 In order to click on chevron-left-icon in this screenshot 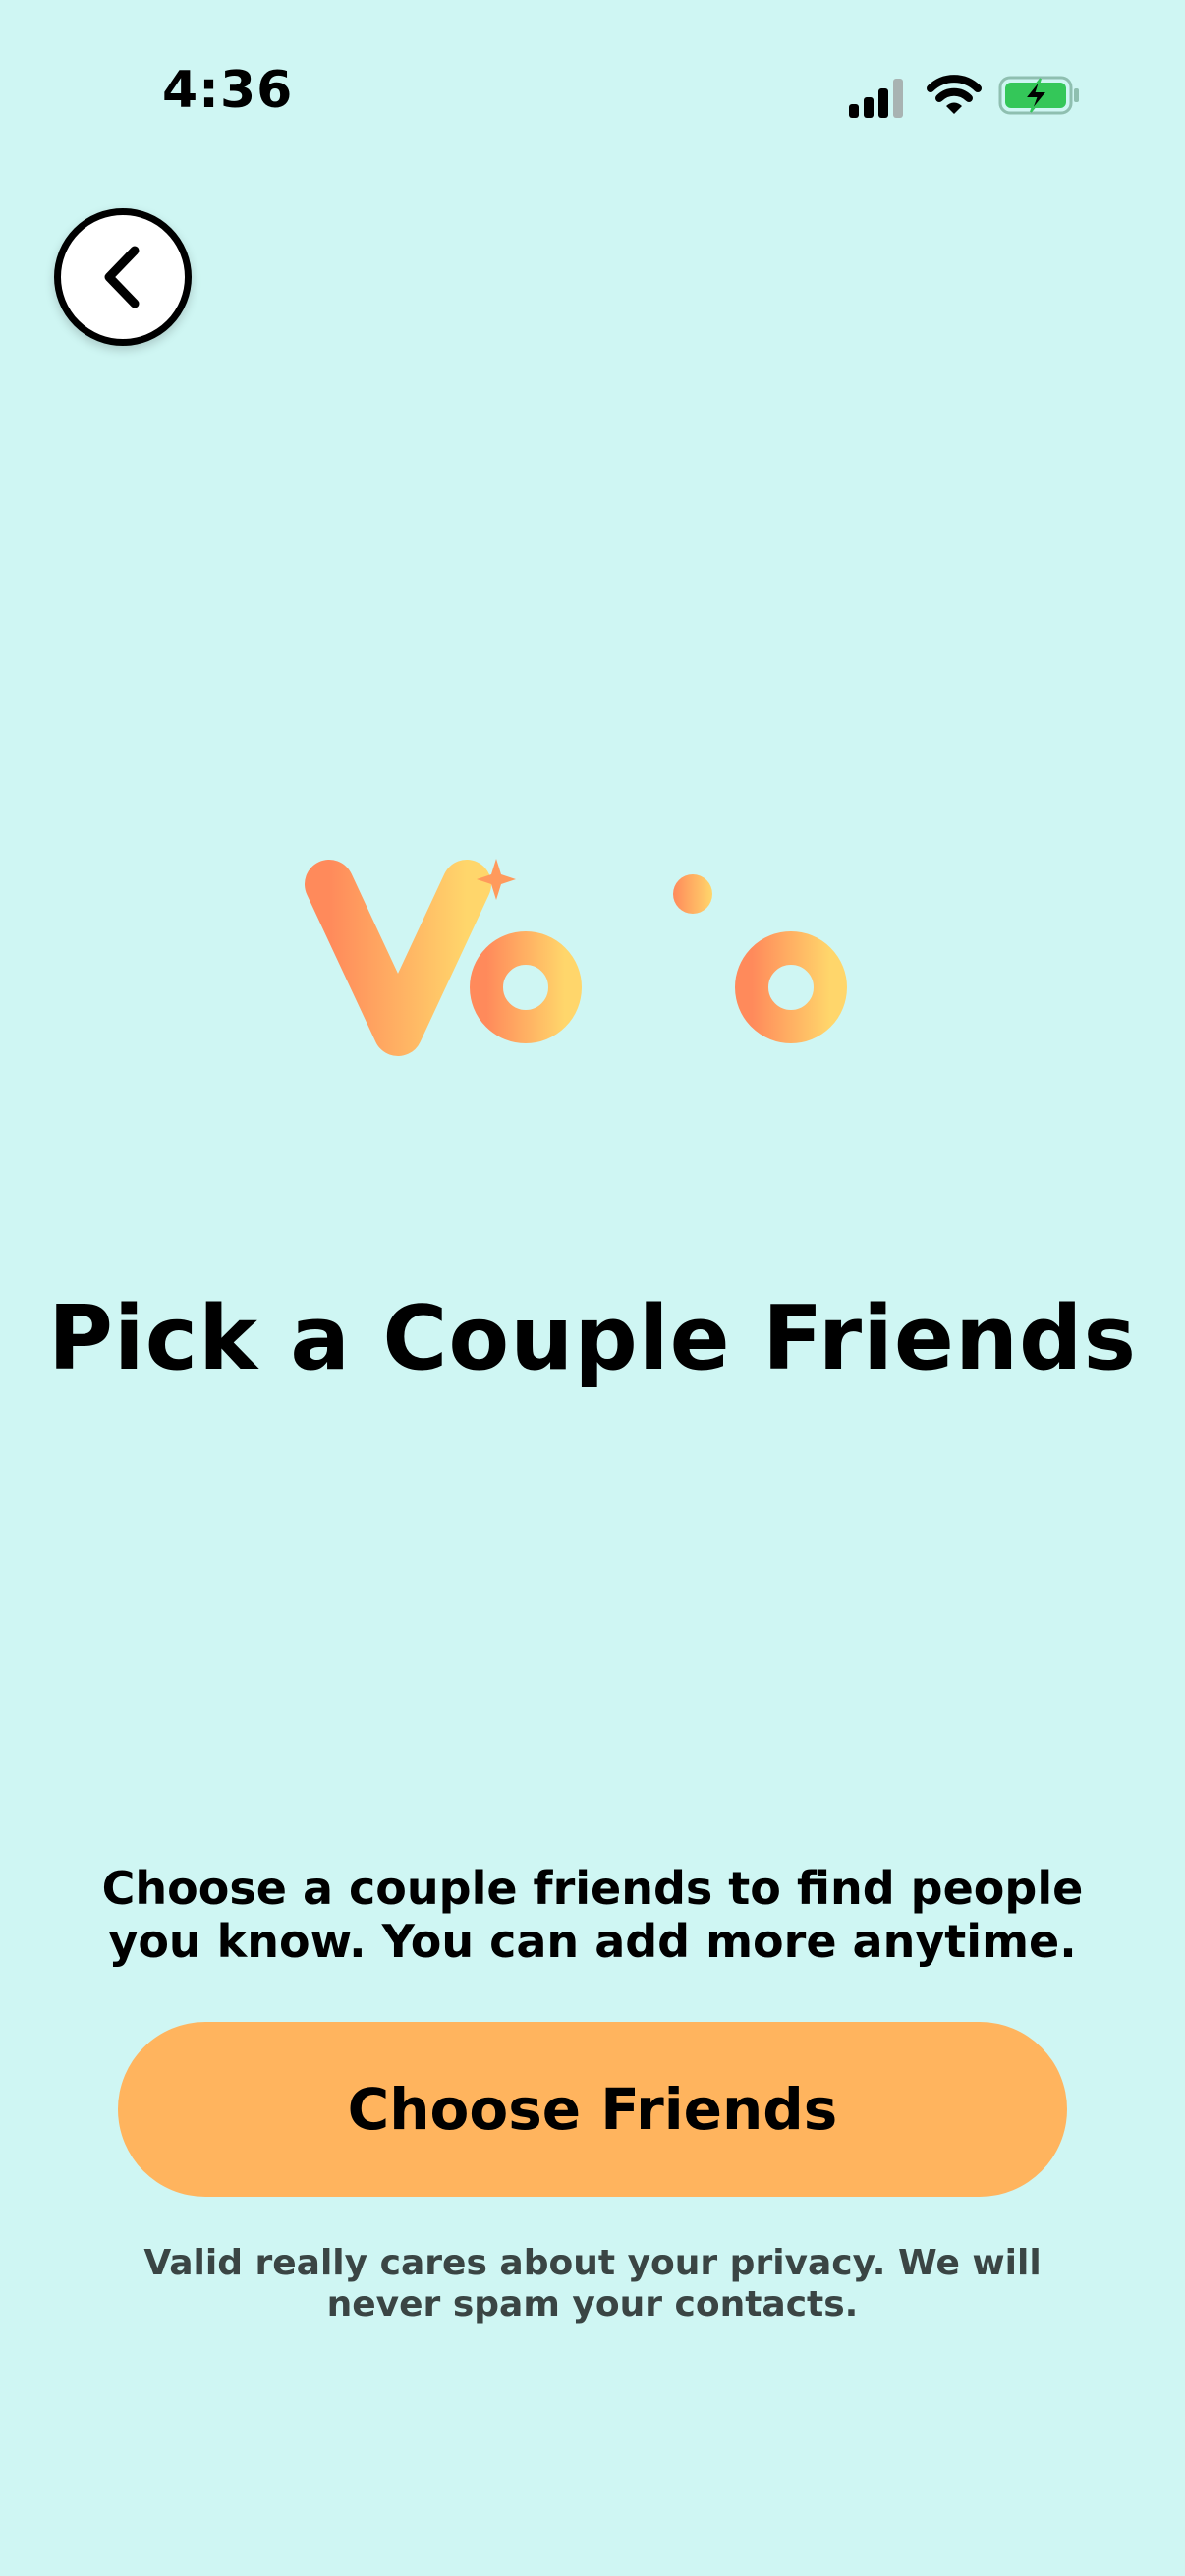, I will do `click(122, 277)`.